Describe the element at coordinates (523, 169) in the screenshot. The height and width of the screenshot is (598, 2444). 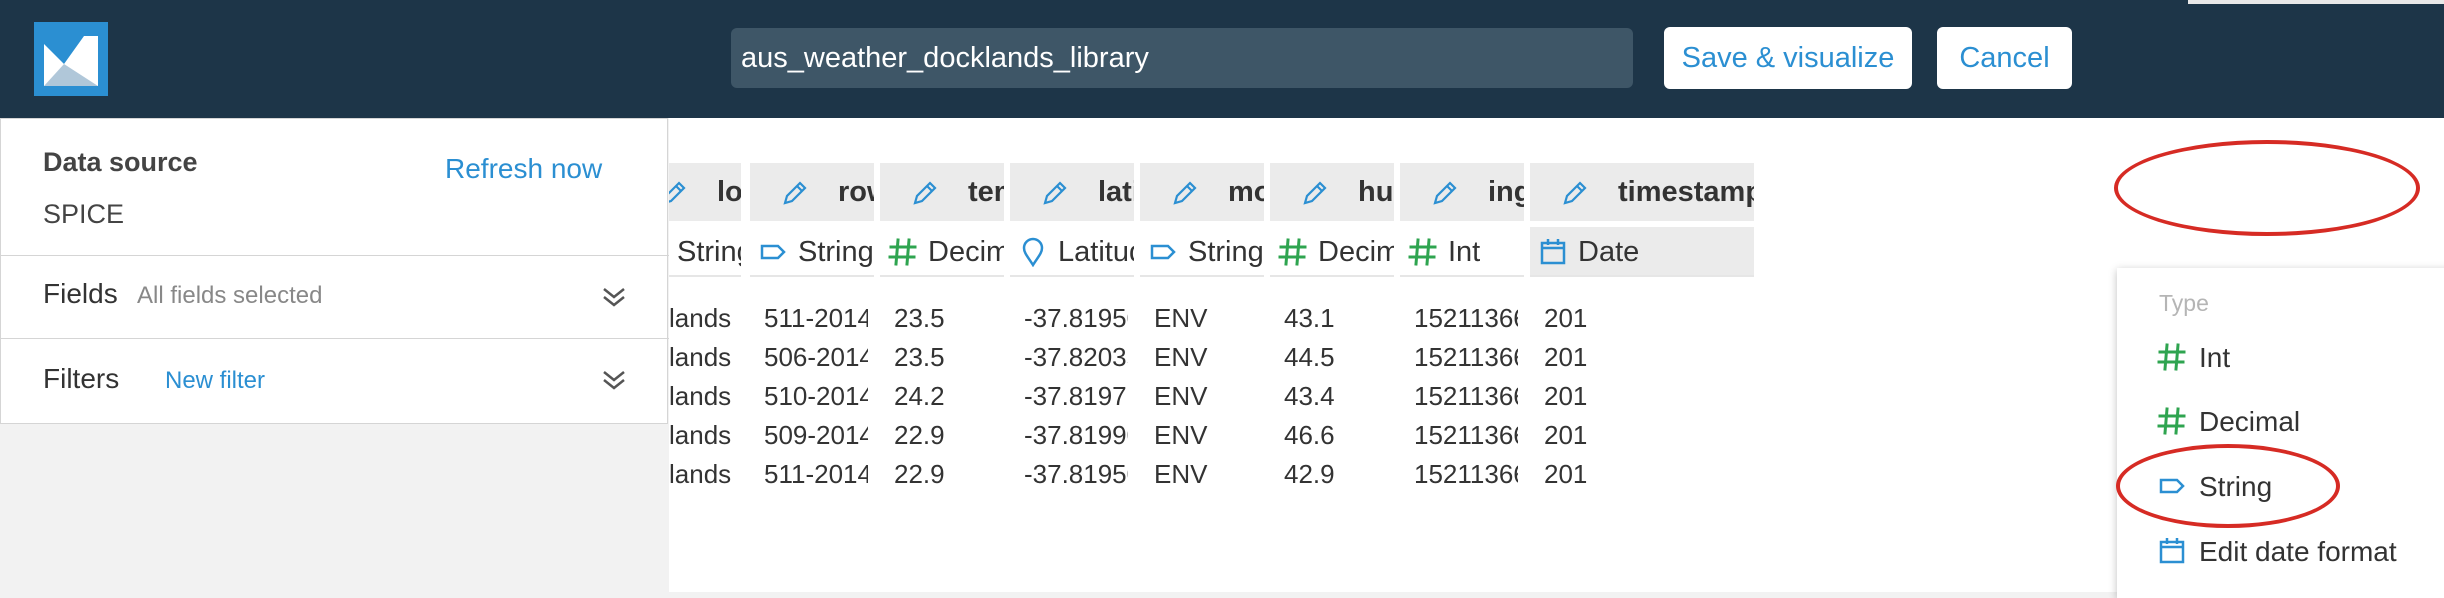
I see `refresh-now-link: Refresh now` at that location.